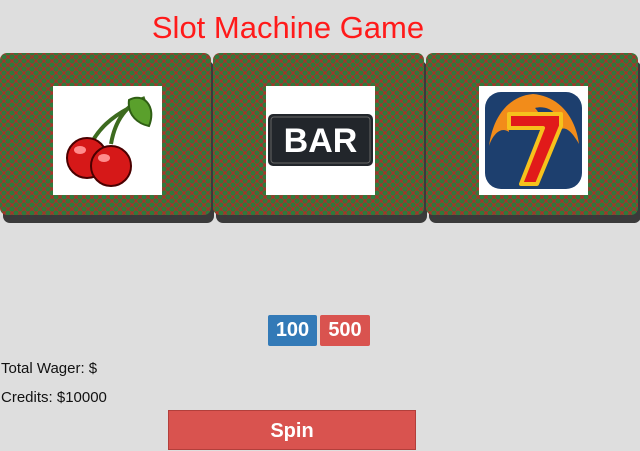 Image resolution: width=640 pixels, height=451 pixels. I want to click on credits-label: Credits: $10000, so click(54, 397).